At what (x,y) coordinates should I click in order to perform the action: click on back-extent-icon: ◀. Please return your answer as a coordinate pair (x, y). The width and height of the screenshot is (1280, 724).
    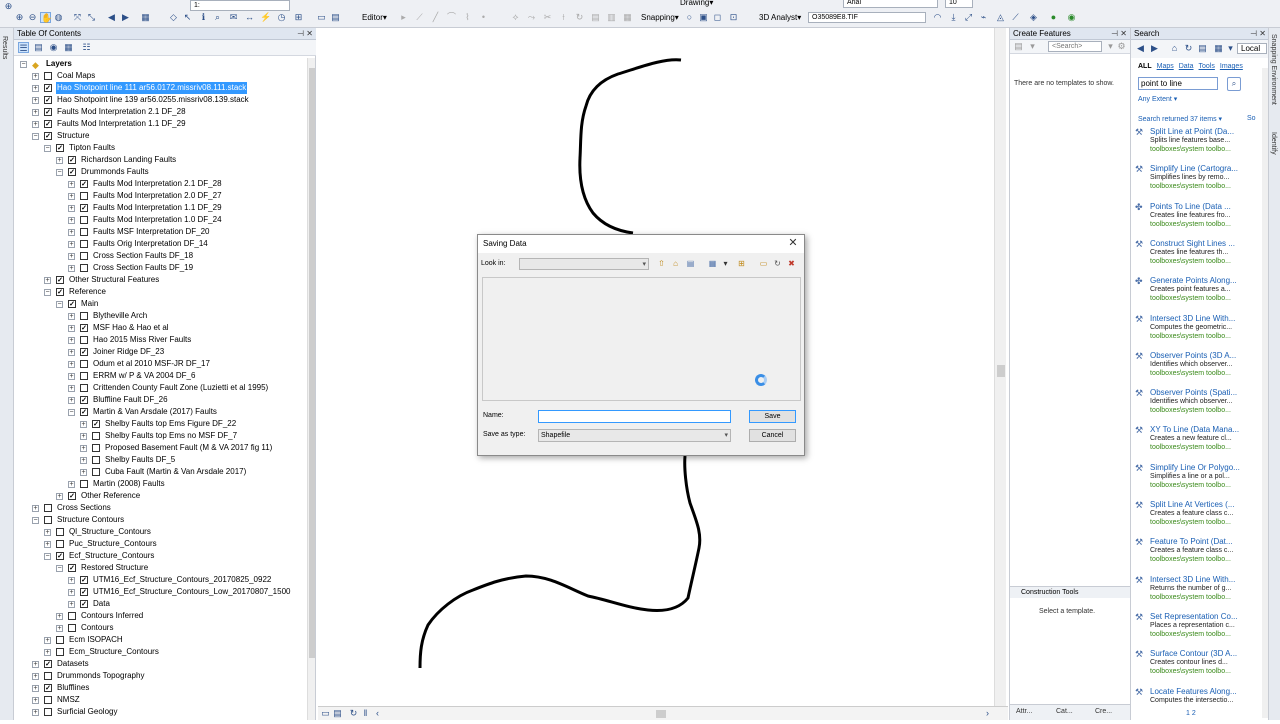
    Looking at the image, I should click on (111, 17).